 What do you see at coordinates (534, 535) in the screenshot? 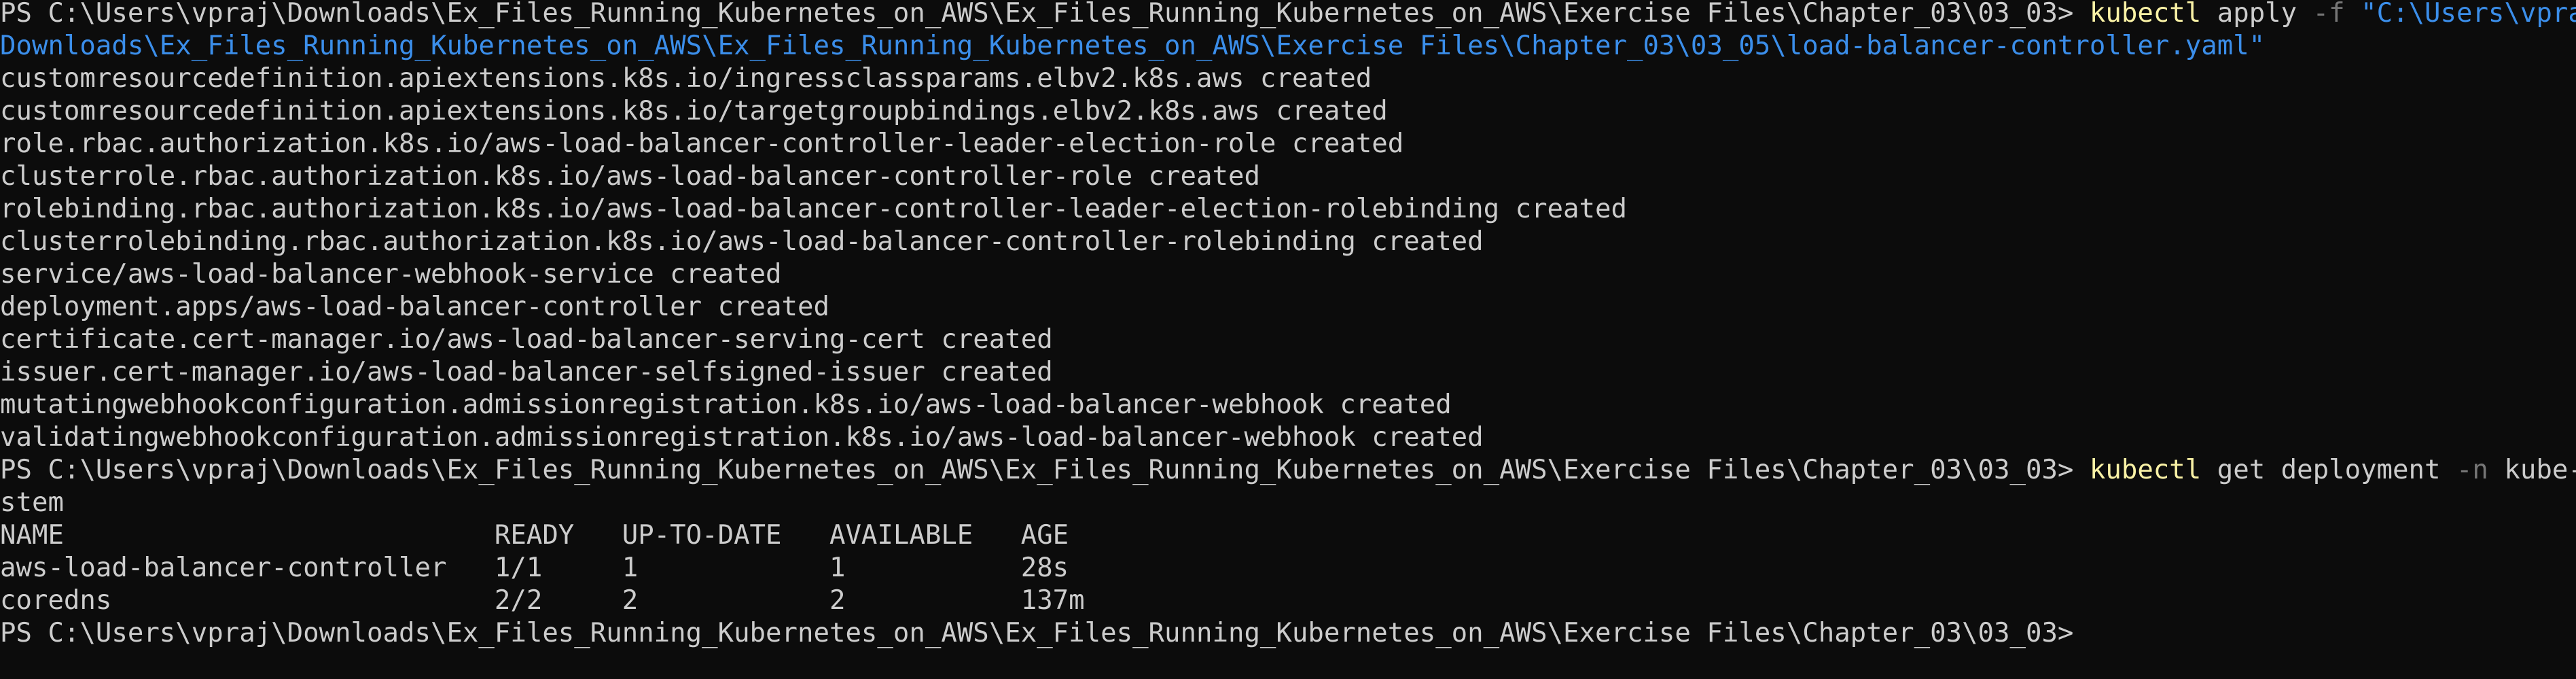
I see `table-header: NAME READY UP-TO-DATE AVAILABLE AGE` at bounding box center [534, 535].